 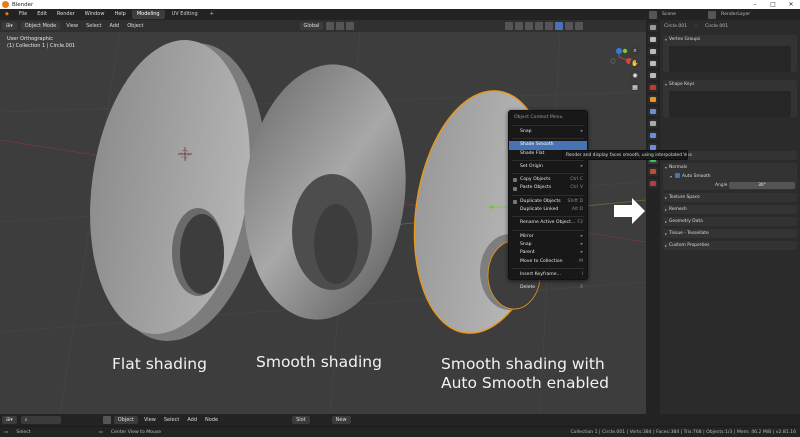 What do you see at coordinates (192, 420) in the screenshot?
I see `bottom-menu-add: Add` at bounding box center [192, 420].